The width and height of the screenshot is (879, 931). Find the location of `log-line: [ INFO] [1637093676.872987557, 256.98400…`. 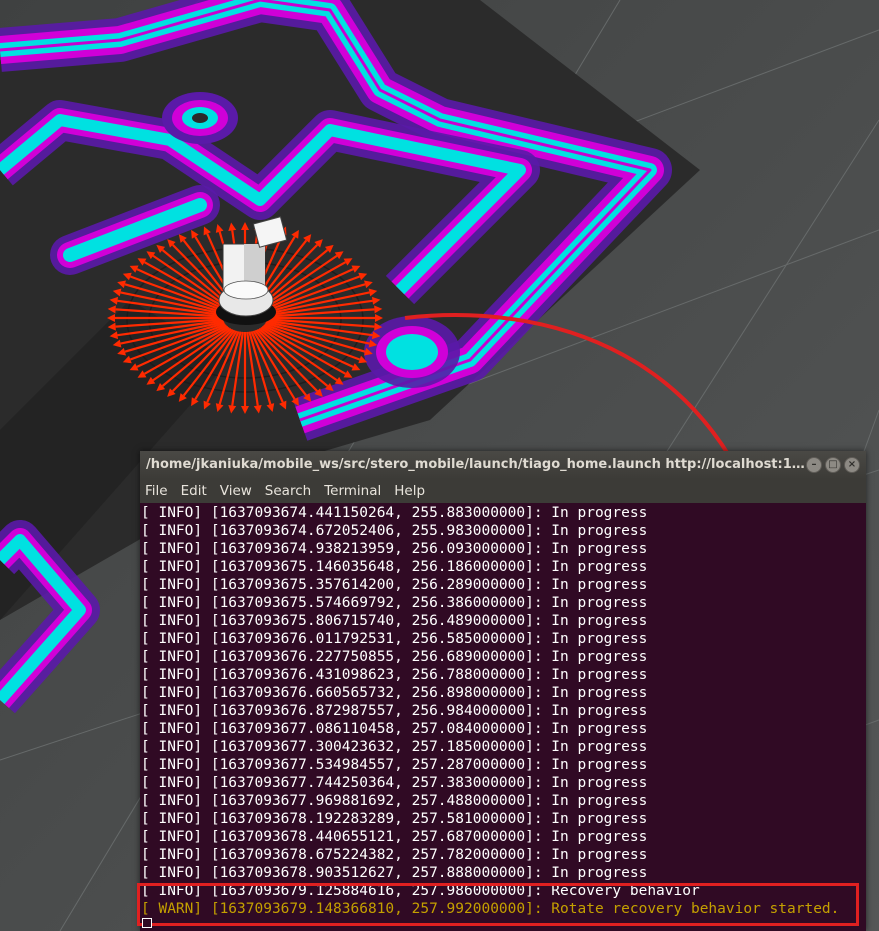

log-line: [ INFO] [1637093676.872987557, 256.98400… is located at coordinates (394, 711).